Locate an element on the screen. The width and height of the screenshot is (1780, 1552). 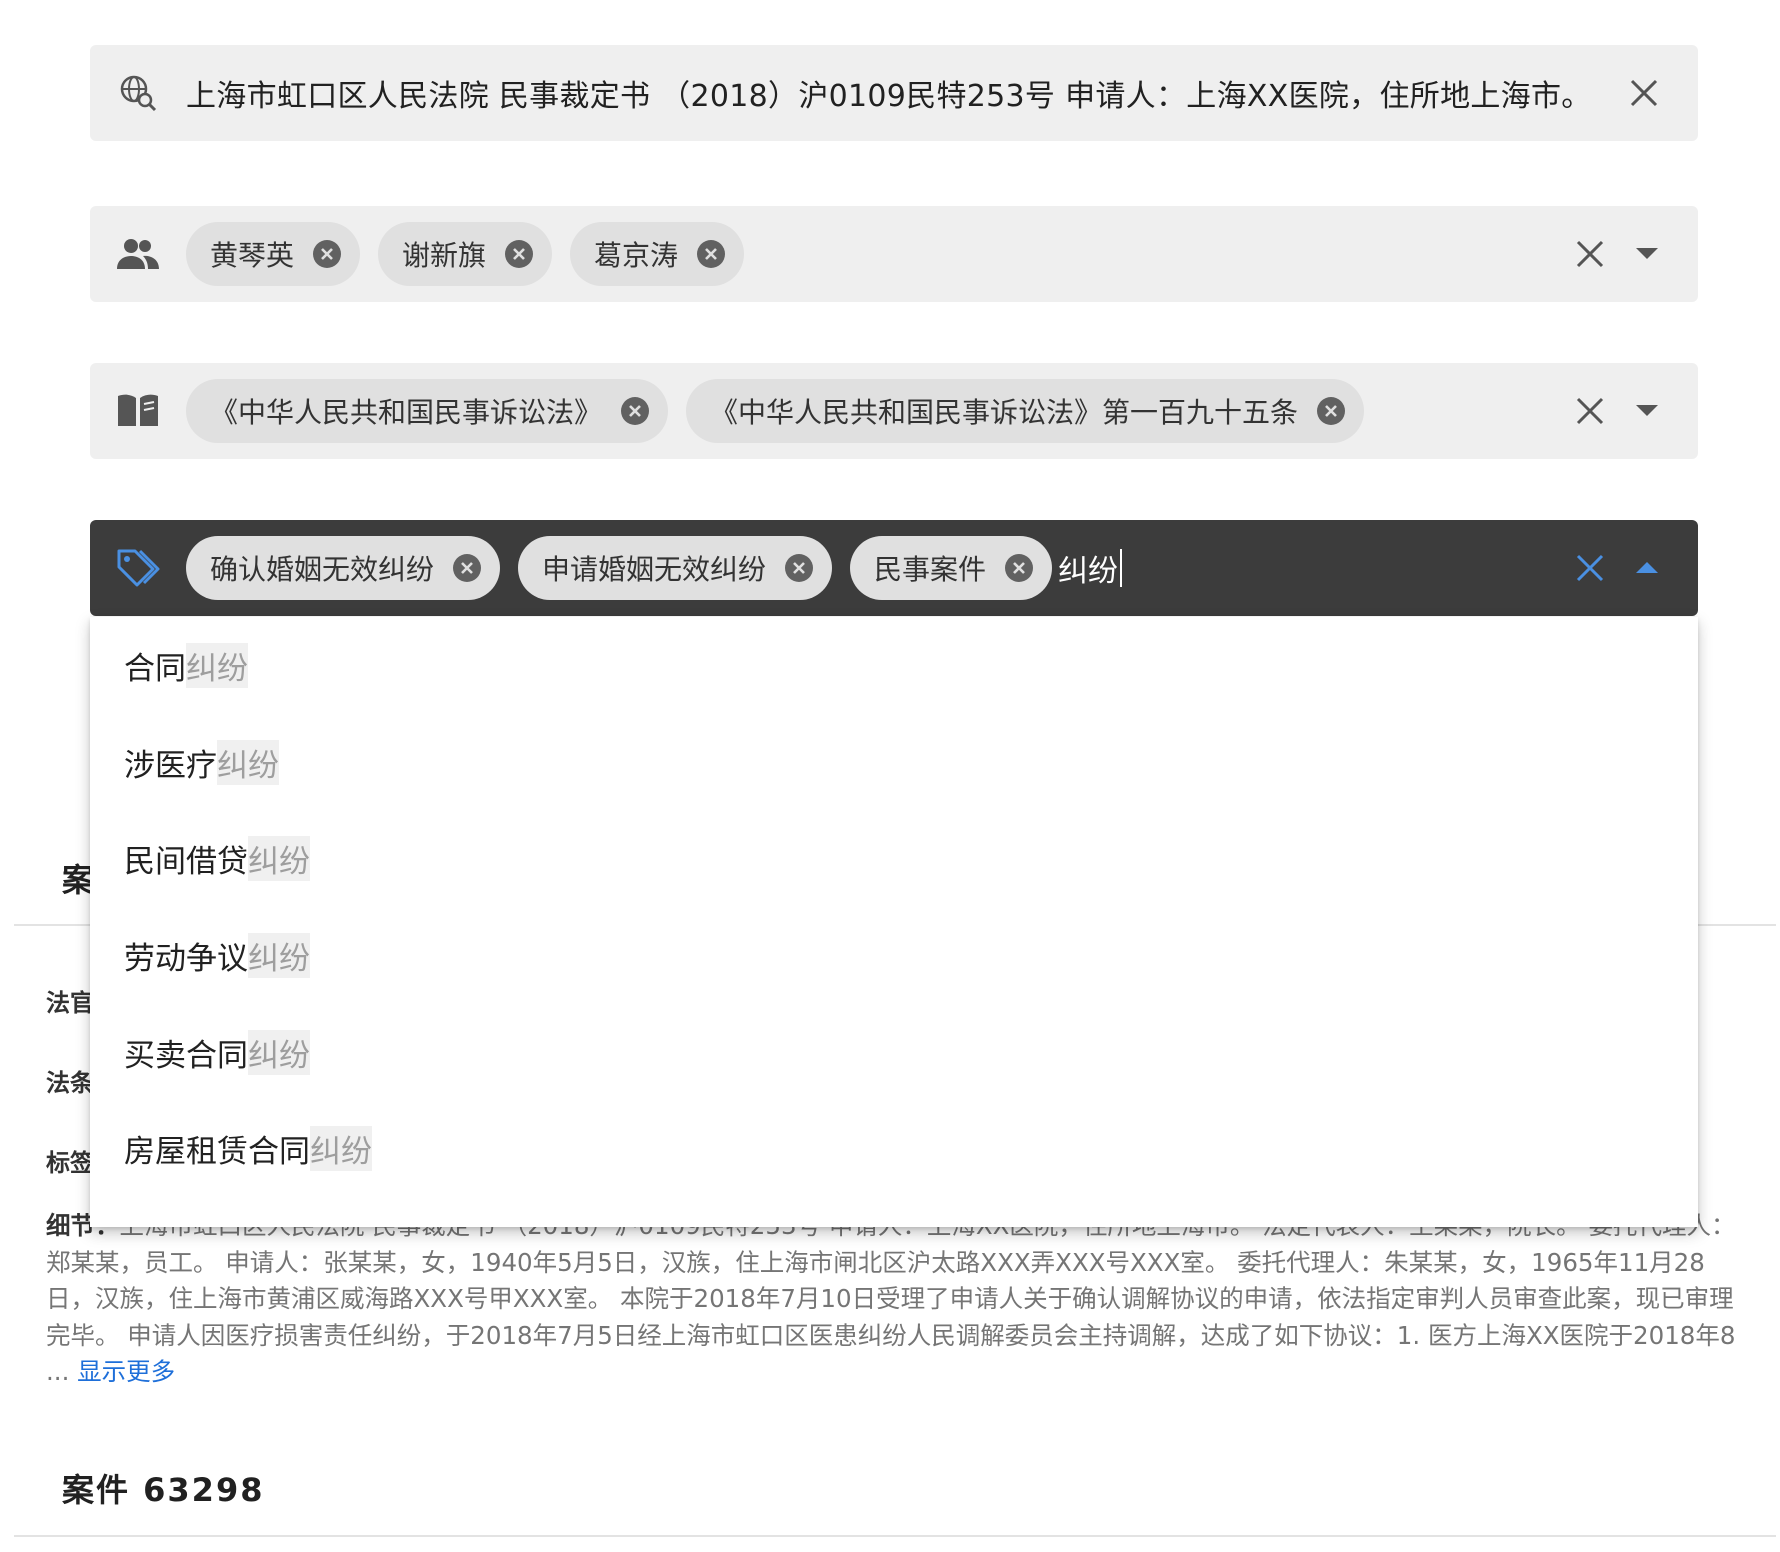
dropdown-arrow-up-icon is located at coordinates (1647, 568).